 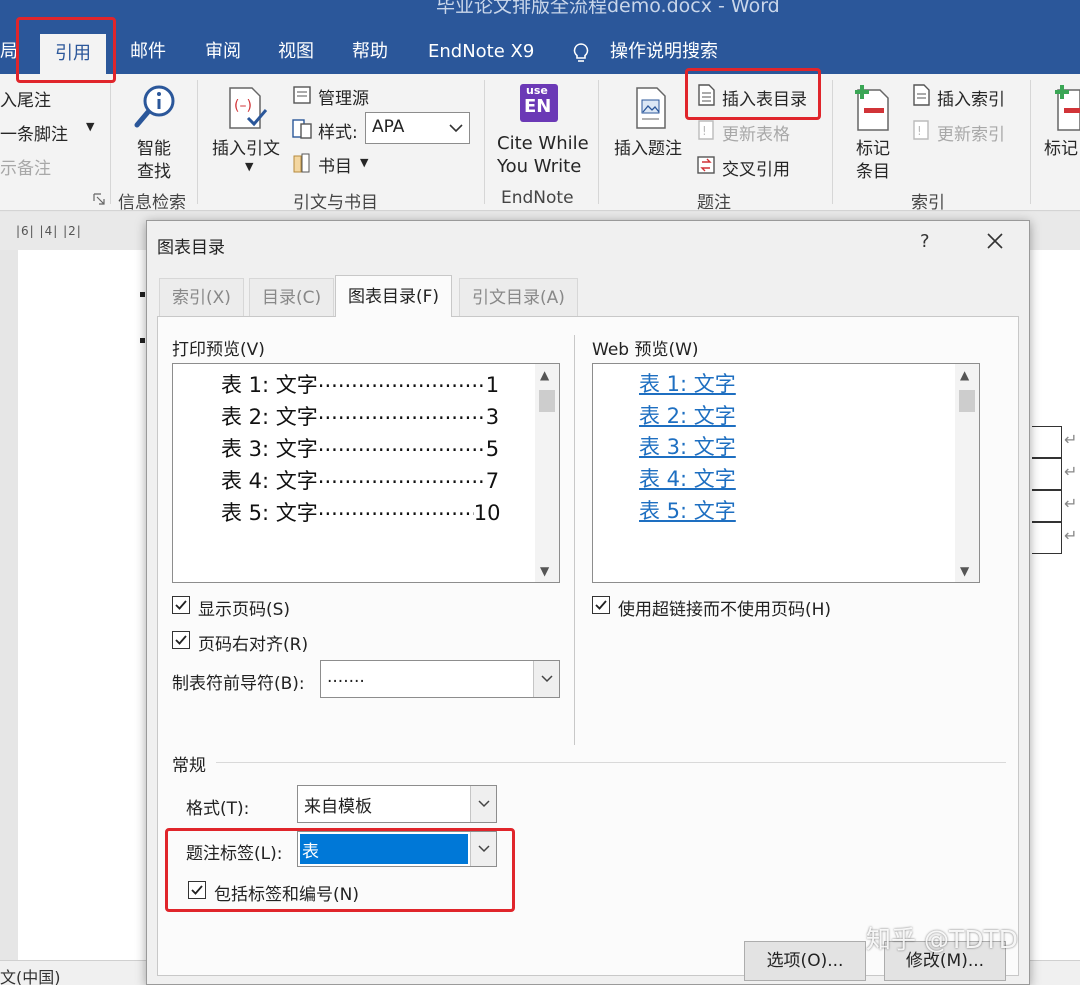 I want to click on title-bar: 毕业论文排版全流程demo.docx - Word, so click(x=540, y=15).